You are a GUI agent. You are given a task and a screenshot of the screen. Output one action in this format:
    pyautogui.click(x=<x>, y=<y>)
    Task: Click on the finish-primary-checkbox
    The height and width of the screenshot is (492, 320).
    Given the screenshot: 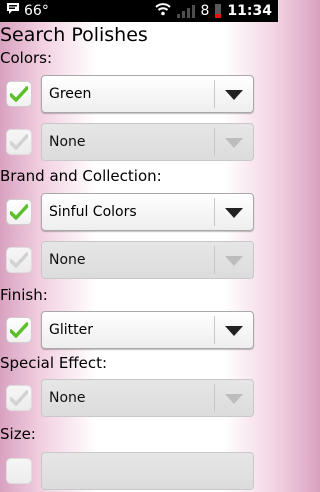 What is the action you would take?
    pyautogui.click(x=19, y=330)
    